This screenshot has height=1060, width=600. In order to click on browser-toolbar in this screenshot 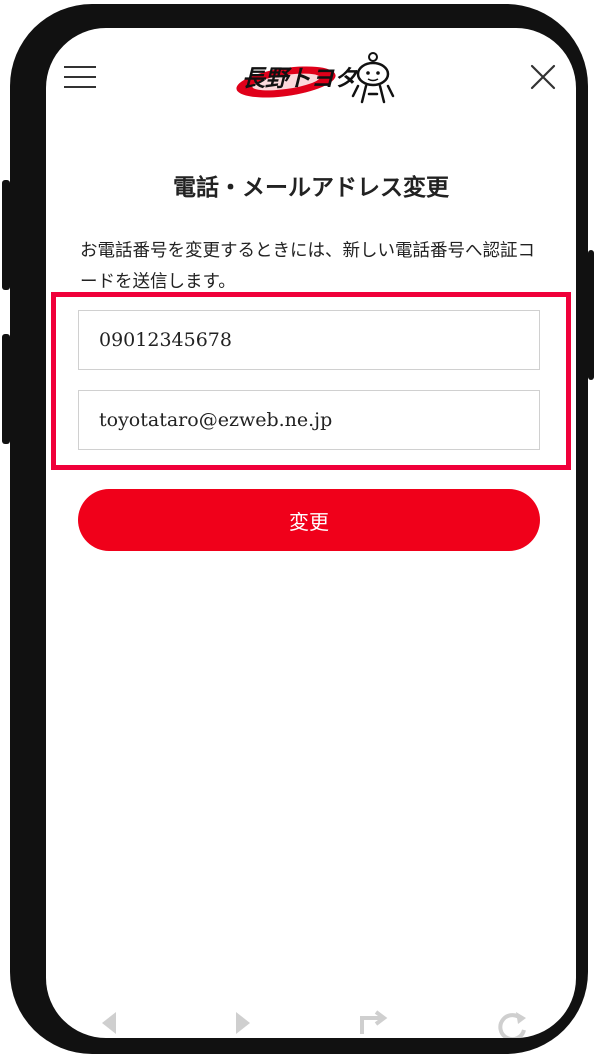, I will do `click(311, 1023)`.